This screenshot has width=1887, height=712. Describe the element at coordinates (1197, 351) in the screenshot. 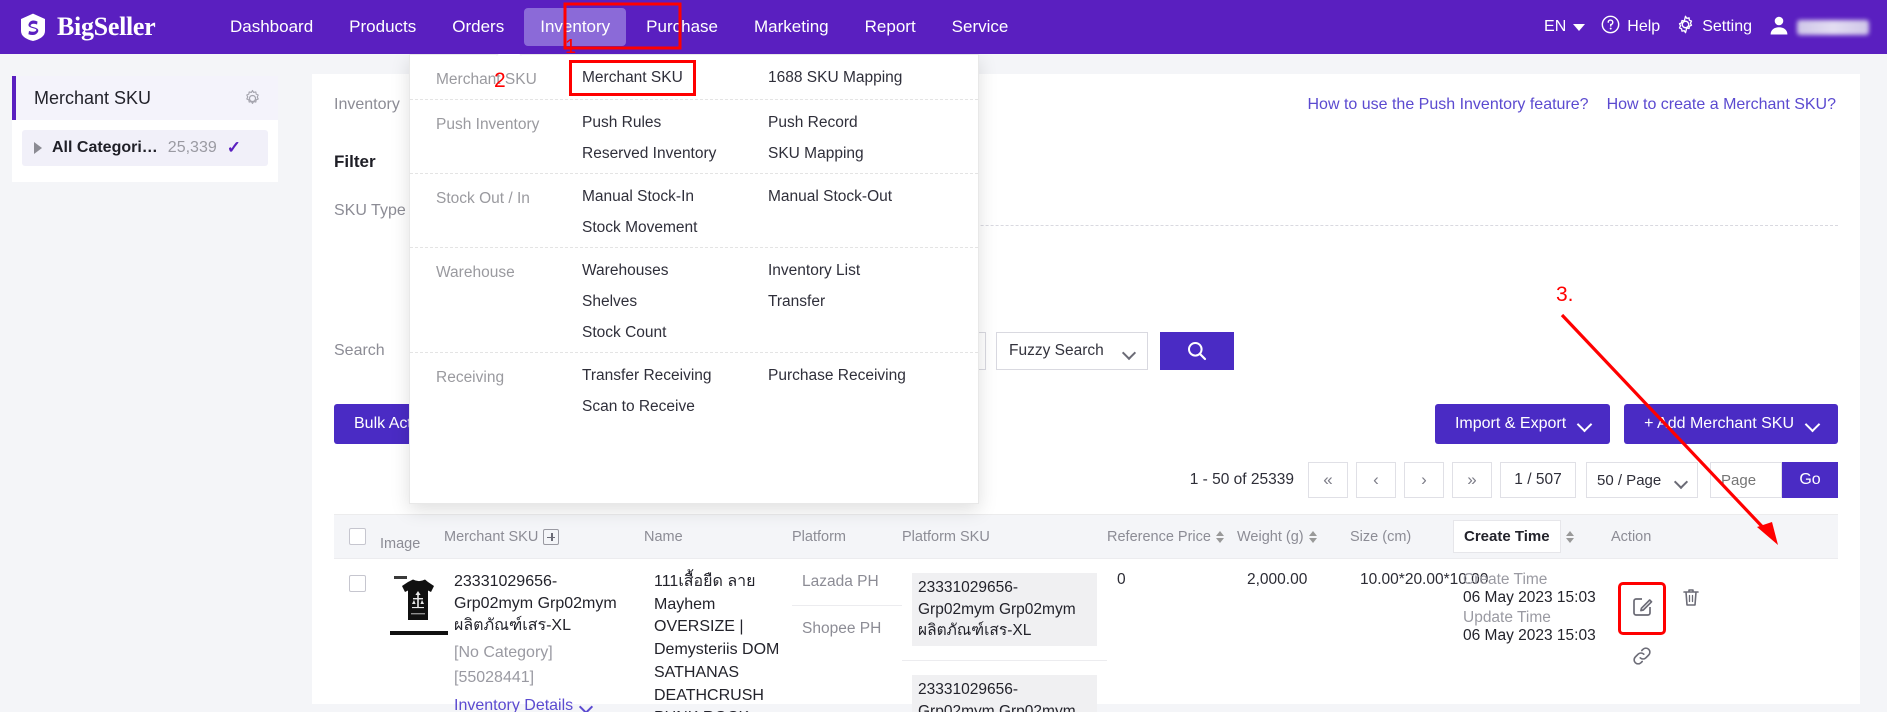

I see `search-button` at that location.